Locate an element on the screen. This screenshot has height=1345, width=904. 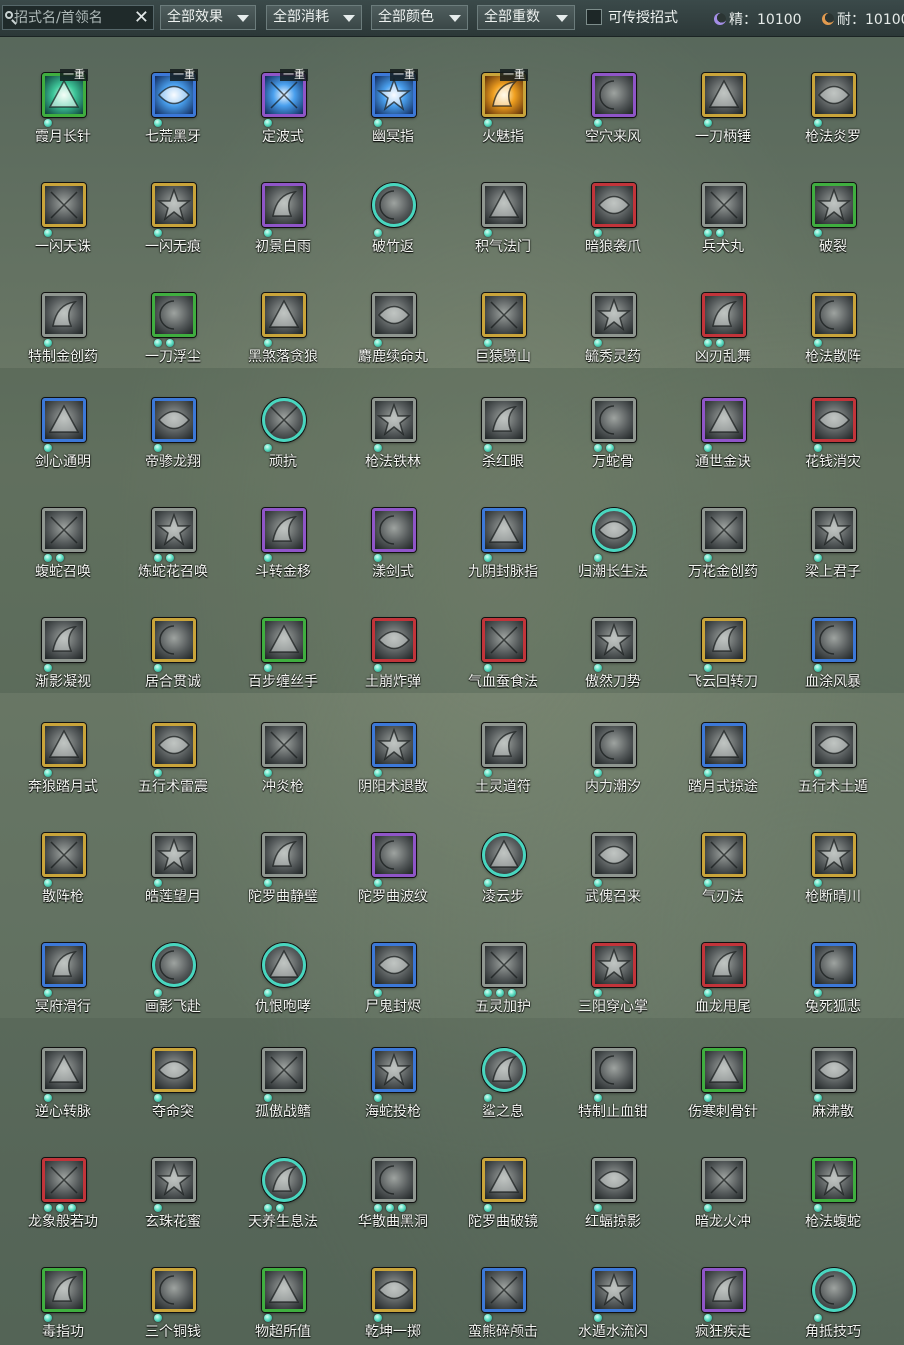
skill-slot: 一重 幽冥指 is located at coordinates (393, 99).